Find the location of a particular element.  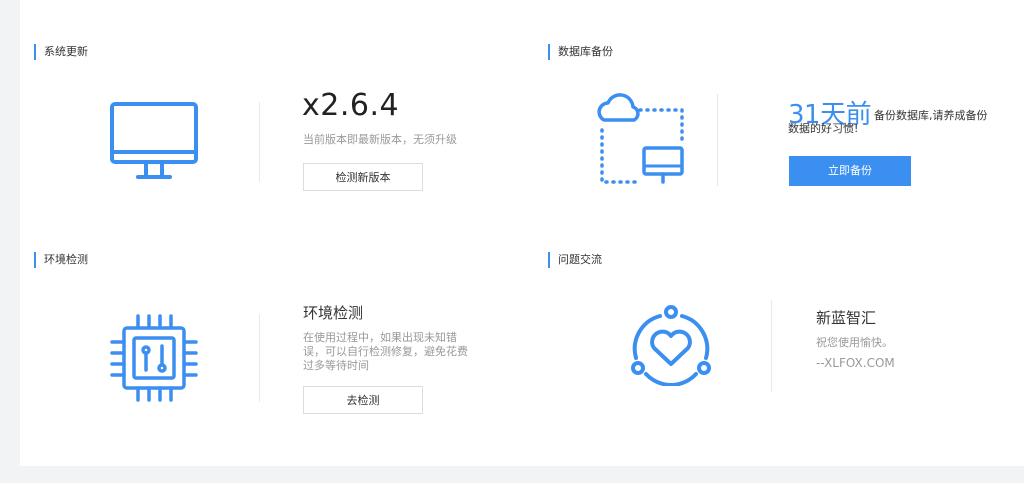

section-title-update: 系统更新 is located at coordinates (61, 52).